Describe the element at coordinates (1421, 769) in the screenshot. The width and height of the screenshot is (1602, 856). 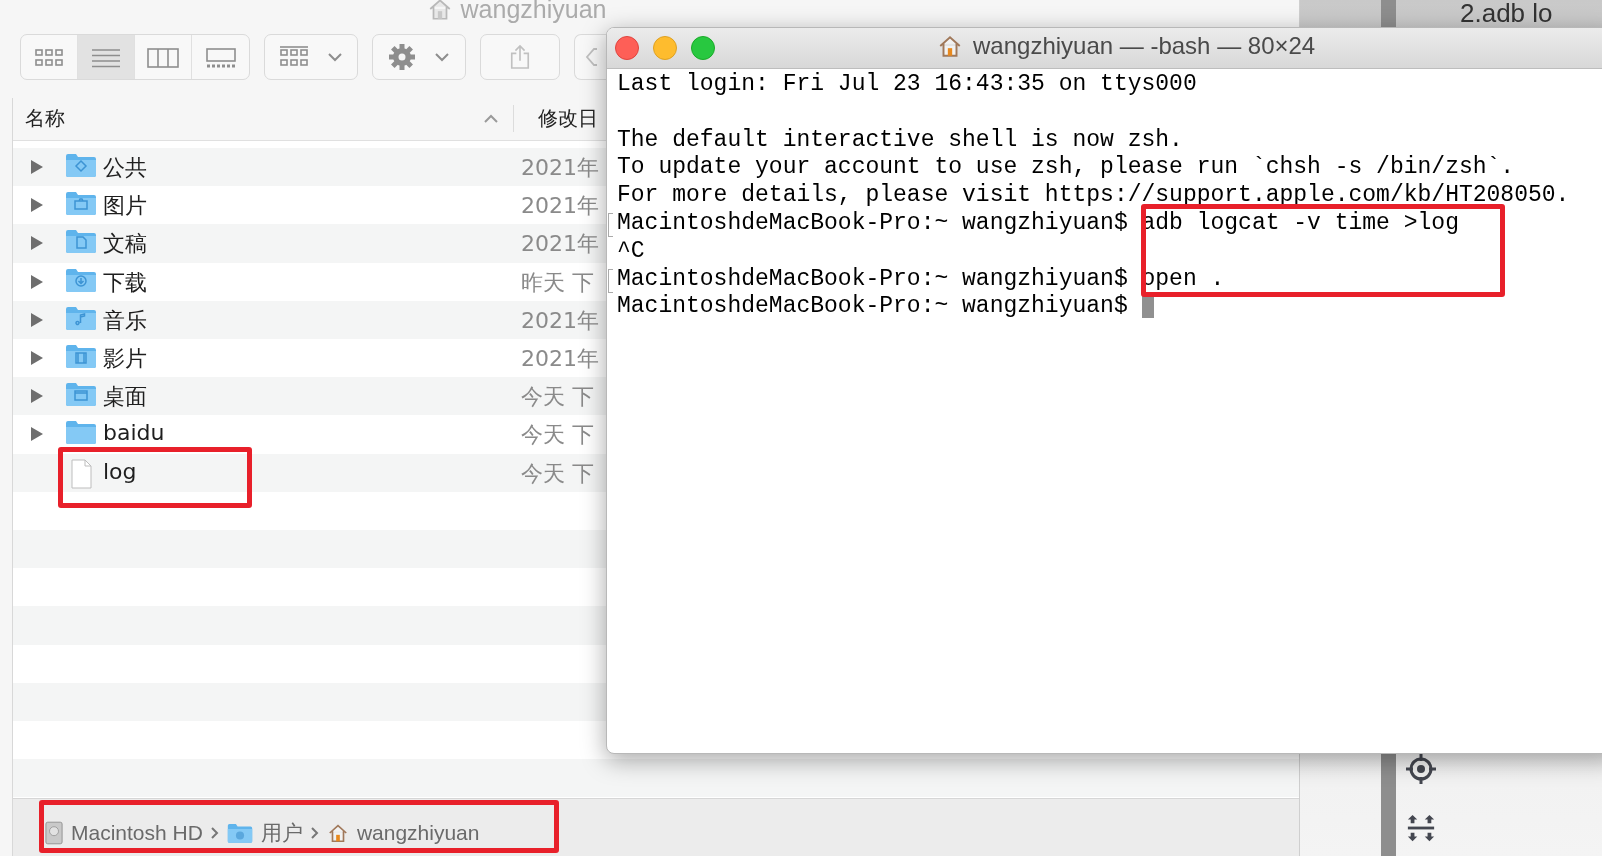
I see `crosshair-icon` at that location.